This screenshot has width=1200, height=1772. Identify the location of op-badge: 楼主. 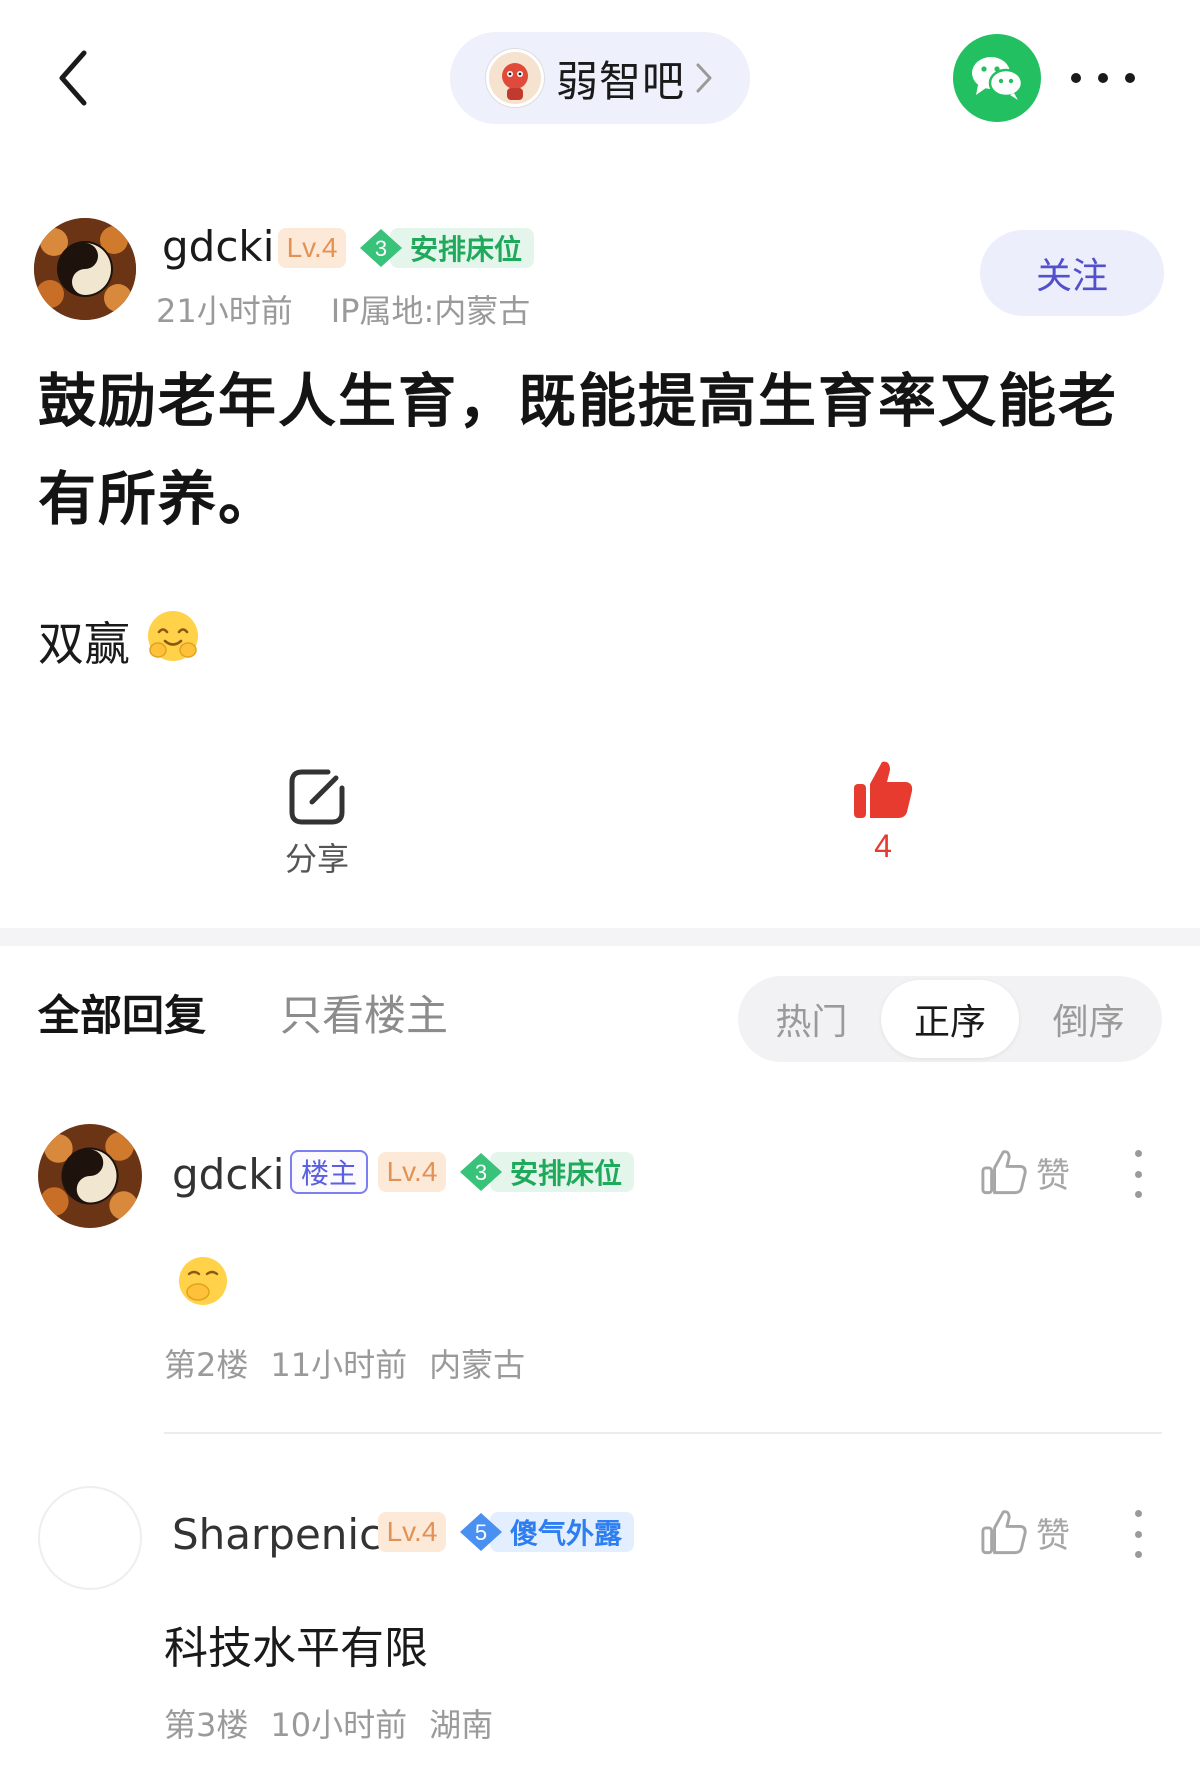
(329, 1172).